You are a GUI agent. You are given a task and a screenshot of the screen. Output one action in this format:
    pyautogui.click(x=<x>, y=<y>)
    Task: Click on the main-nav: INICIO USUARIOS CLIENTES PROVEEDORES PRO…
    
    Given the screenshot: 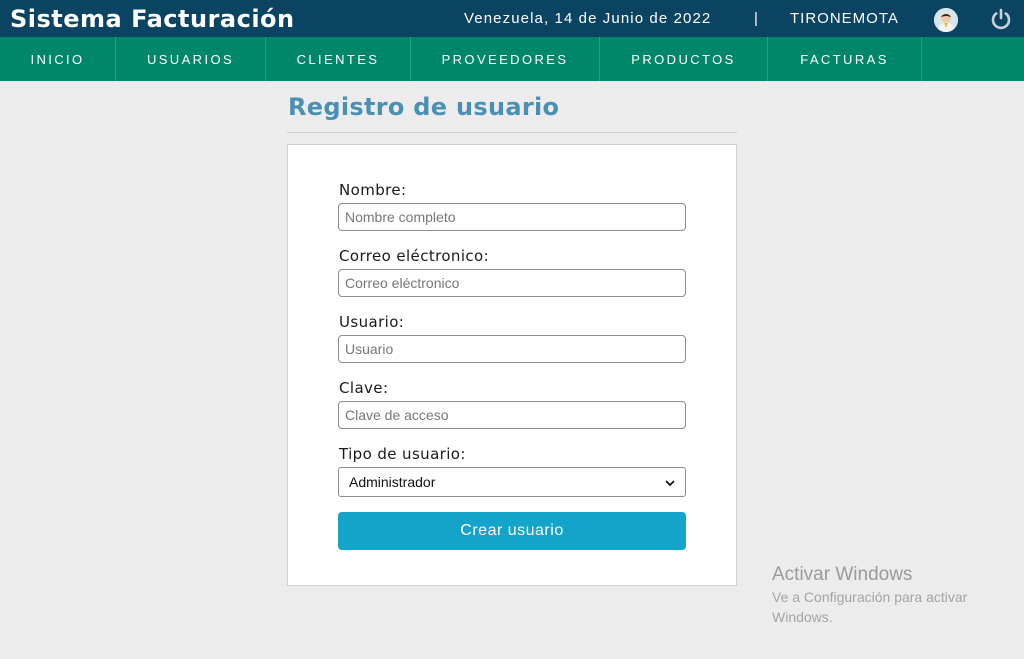 What is the action you would take?
    pyautogui.click(x=512, y=59)
    